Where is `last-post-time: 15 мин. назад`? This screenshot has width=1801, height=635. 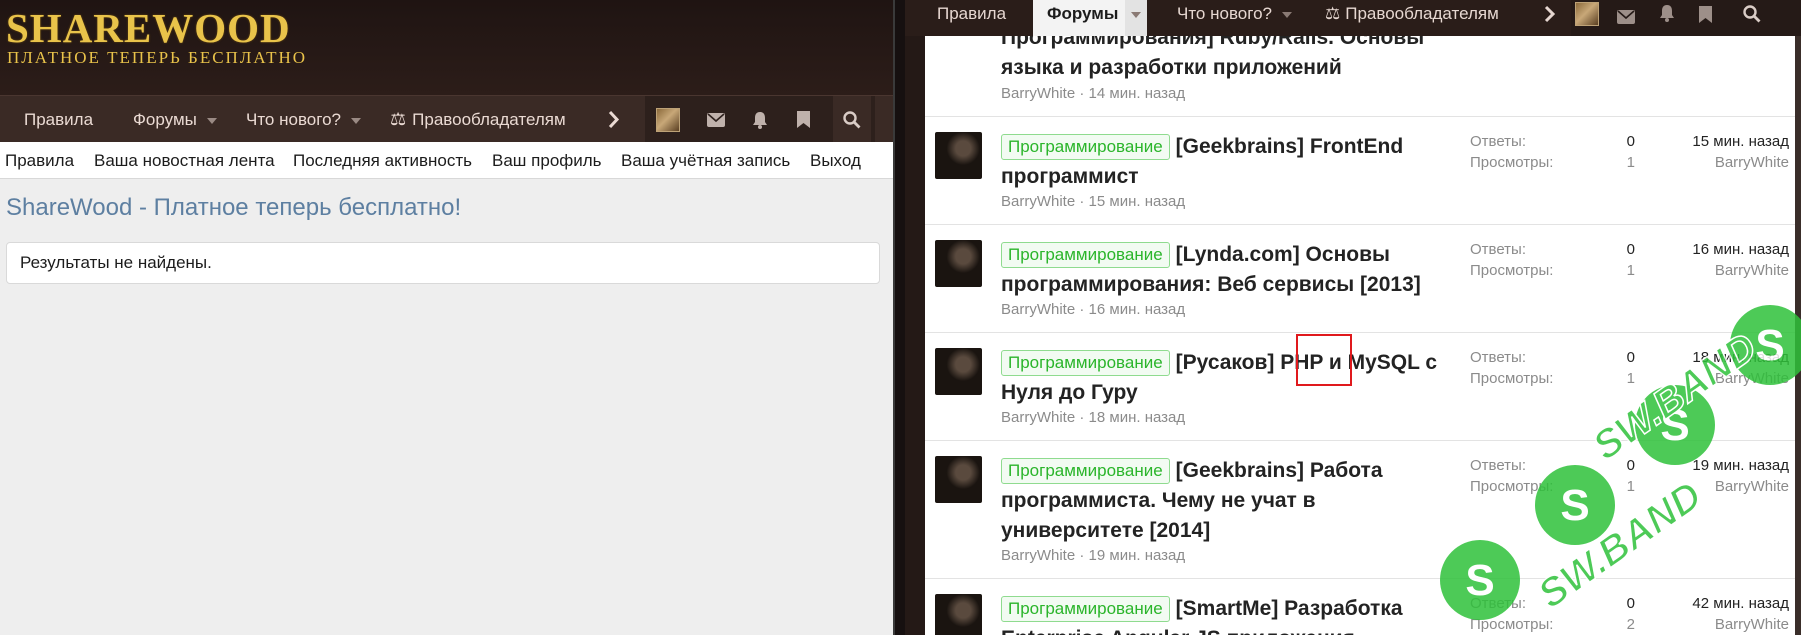
last-post-time: 15 мин. назад is located at coordinates (1740, 141).